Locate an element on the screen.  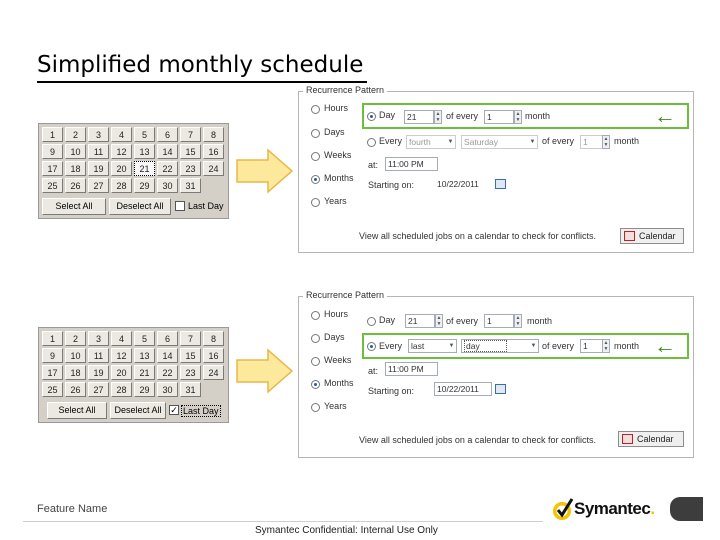
day-button-bottom: 16 is located at coordinates (213, 355).